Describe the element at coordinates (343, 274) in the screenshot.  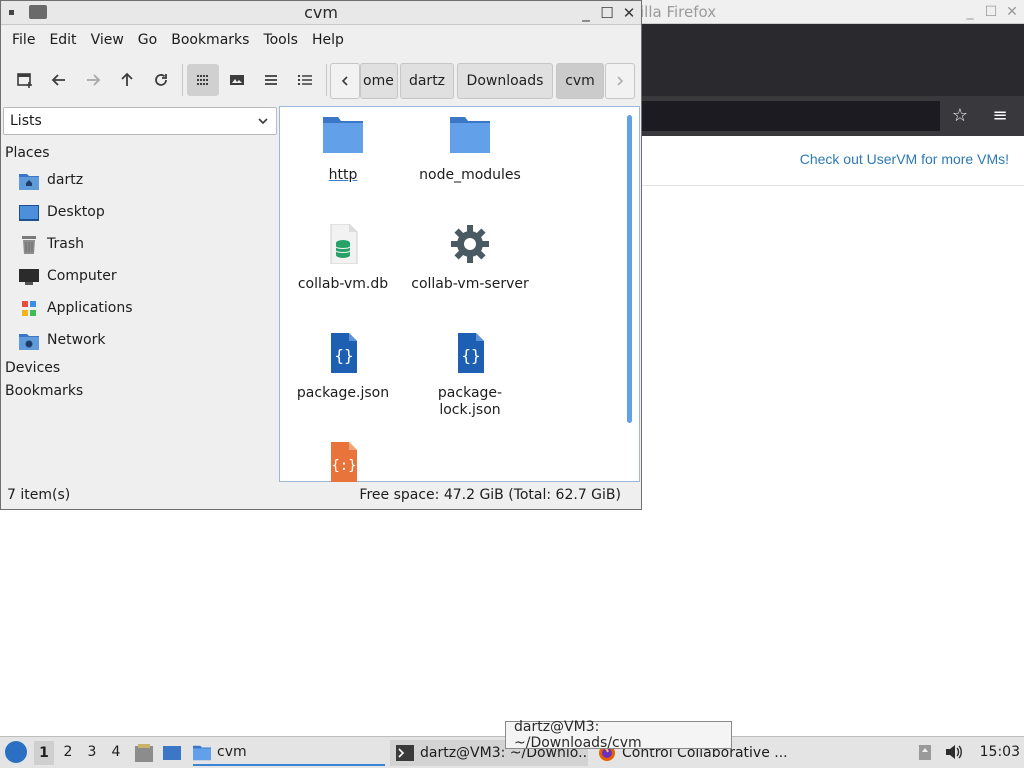
I see `file-item-collab-vm-db: collab-vm.db` at that location.